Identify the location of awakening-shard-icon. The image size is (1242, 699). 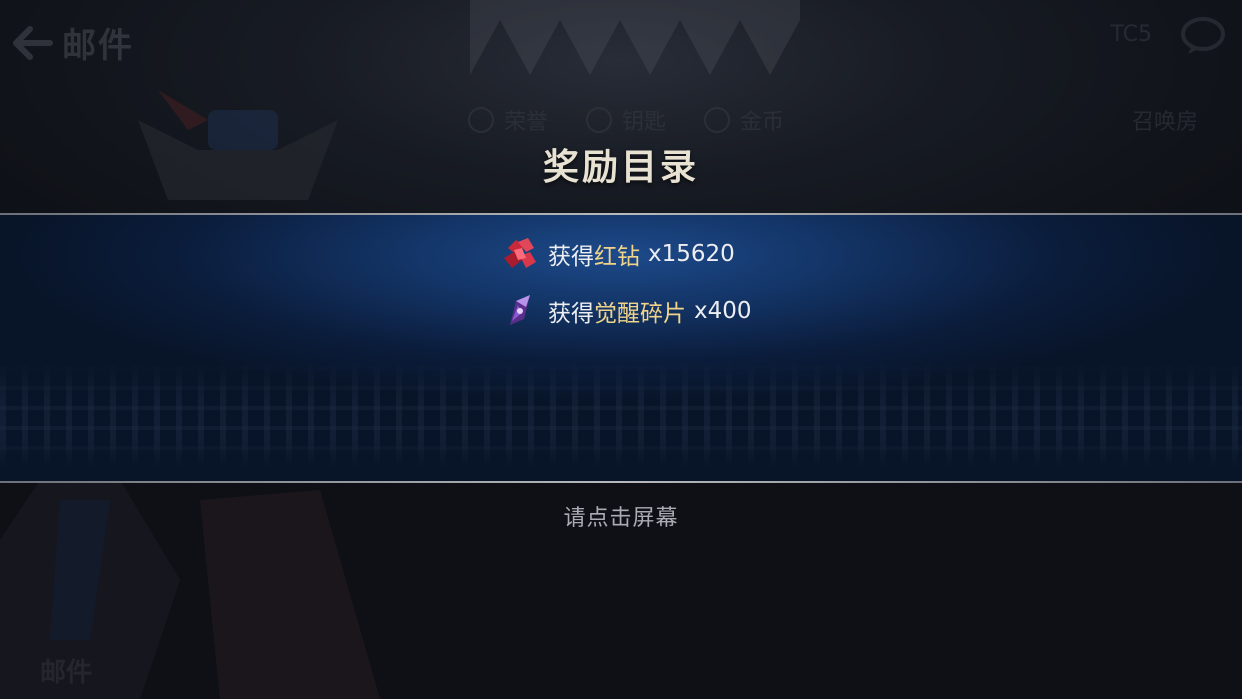
(520, 310).